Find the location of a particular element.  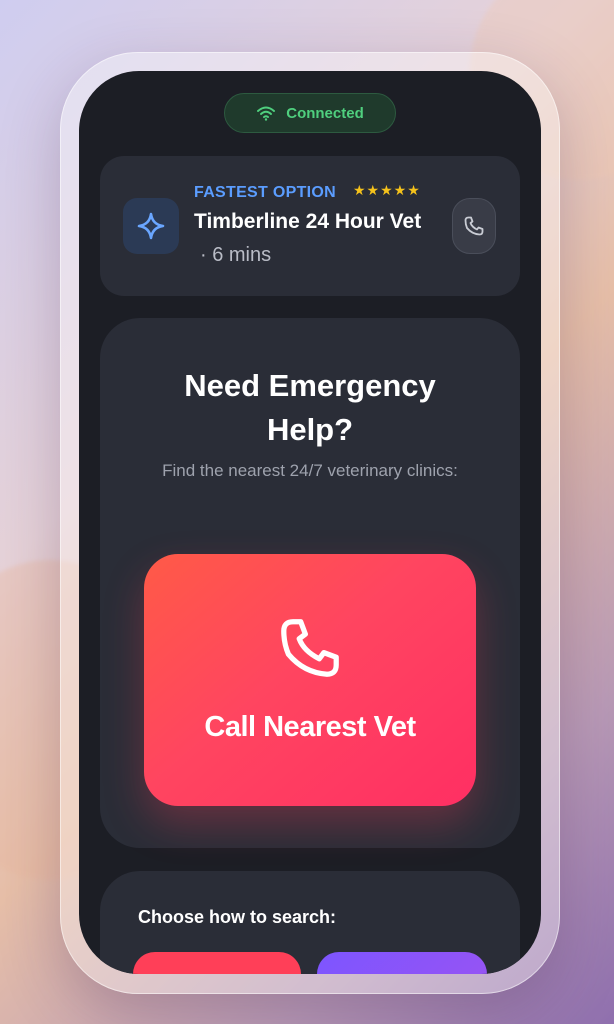

fastest-option-icon-box is located at coordinates (151, 226).